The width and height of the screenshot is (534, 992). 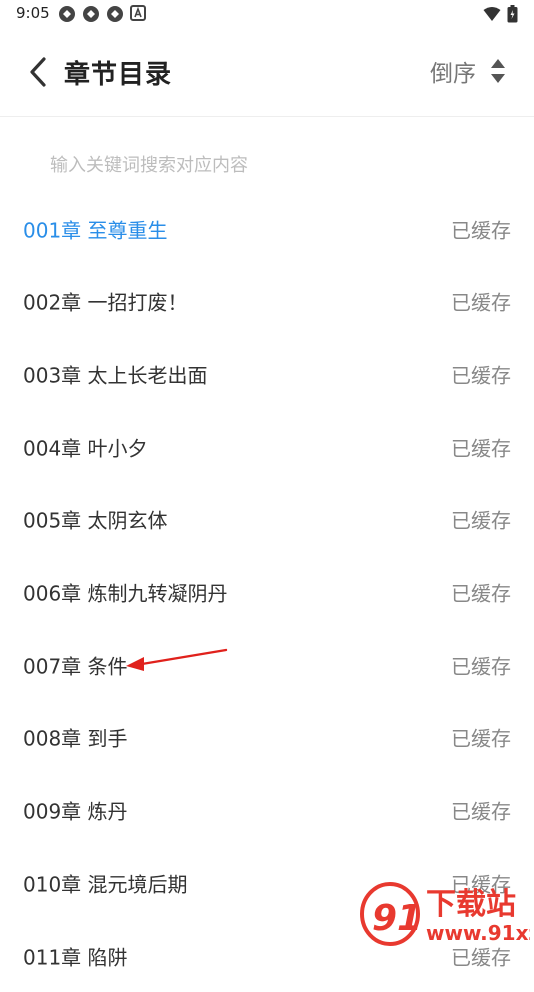 I want to click on wifi-icon, so click(x=492, y=16).